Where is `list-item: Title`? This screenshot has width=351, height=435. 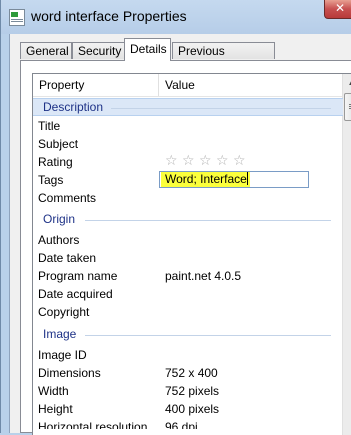
list-item: Title is located at coordinates (188, 126).